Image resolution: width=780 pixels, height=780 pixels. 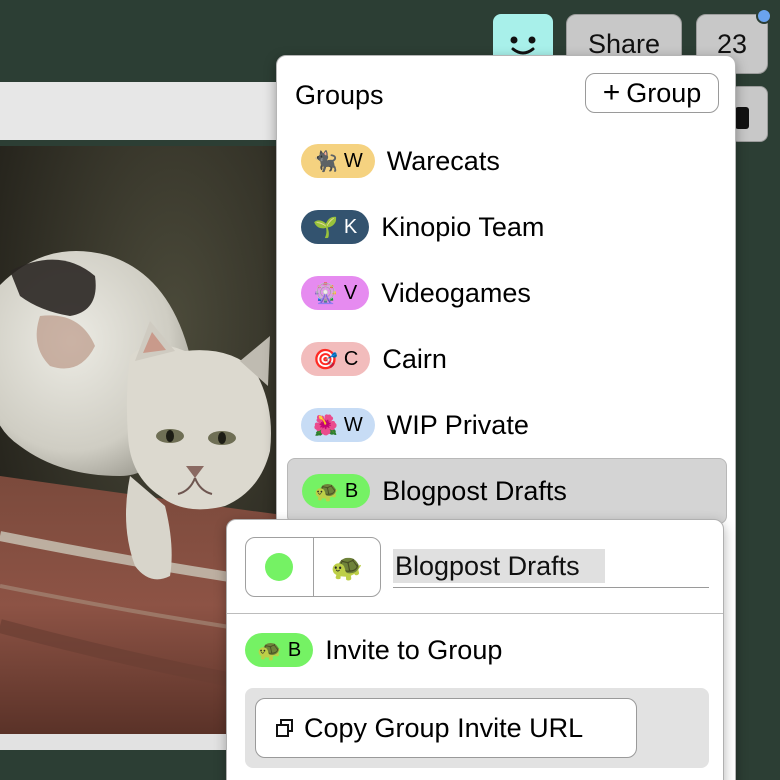 I want to click on group-name-input, so click(x=551, y=567).